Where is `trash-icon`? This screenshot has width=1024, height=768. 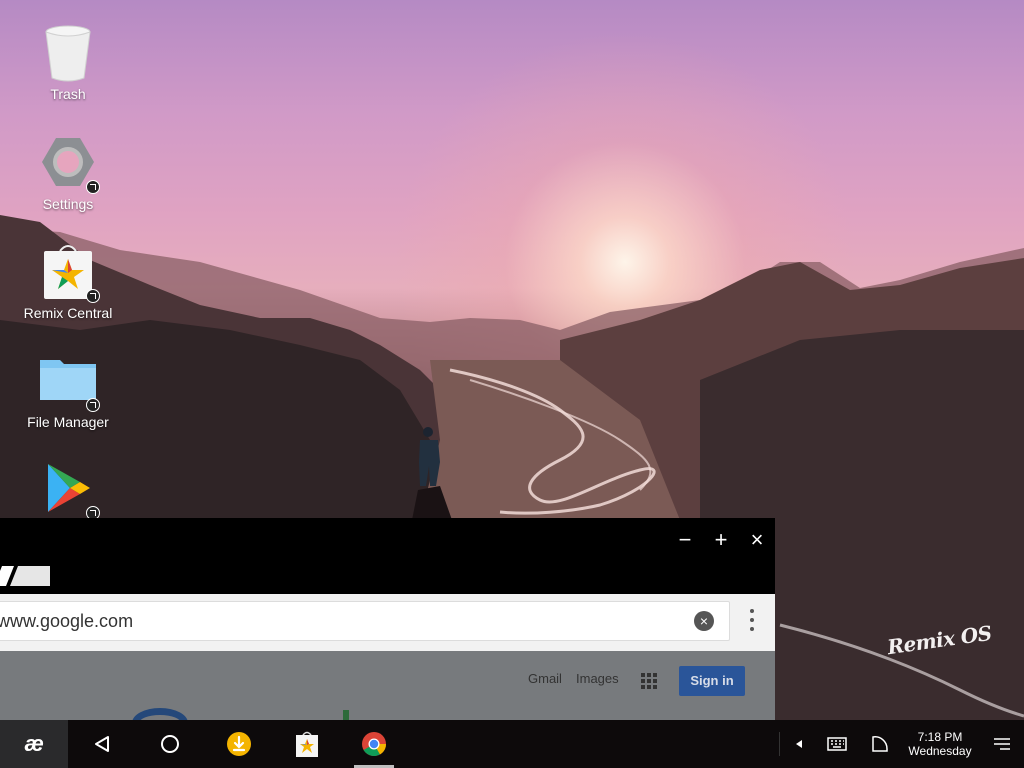
trash-icon is located at coordinates (68, 53).